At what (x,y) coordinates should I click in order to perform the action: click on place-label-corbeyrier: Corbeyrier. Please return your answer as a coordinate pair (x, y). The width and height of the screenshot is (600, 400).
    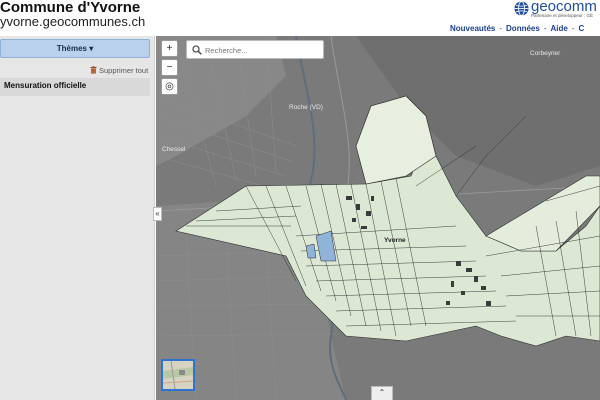
    Looking at the image, I should click on (545, 53).